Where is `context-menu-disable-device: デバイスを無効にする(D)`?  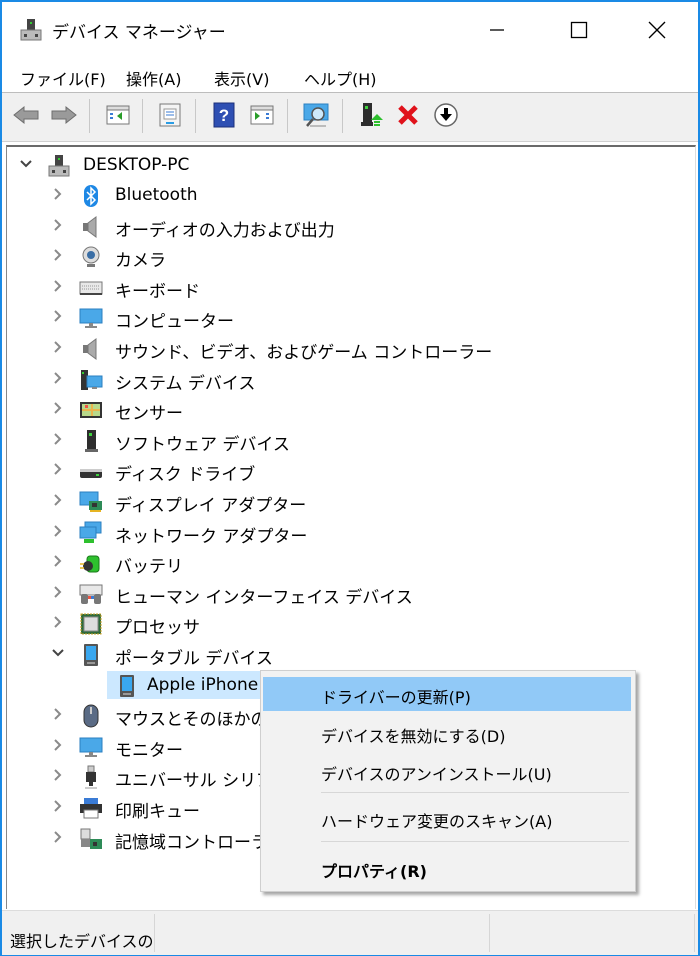 context-menu-disable-device: デバイスを無効にする(D) is located at coordinates (447, 733).